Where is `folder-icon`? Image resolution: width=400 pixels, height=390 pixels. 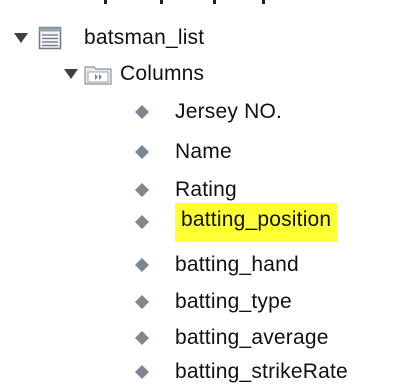
folder-icon is located at coordinates (98, 74).